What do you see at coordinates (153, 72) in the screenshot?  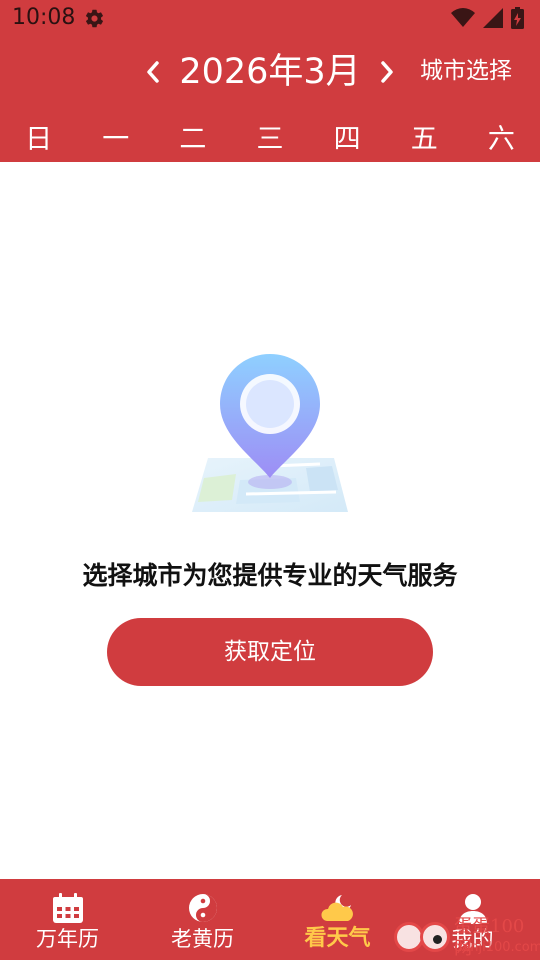 I see `chevron-left-icon` at bounding box center [153, 72].